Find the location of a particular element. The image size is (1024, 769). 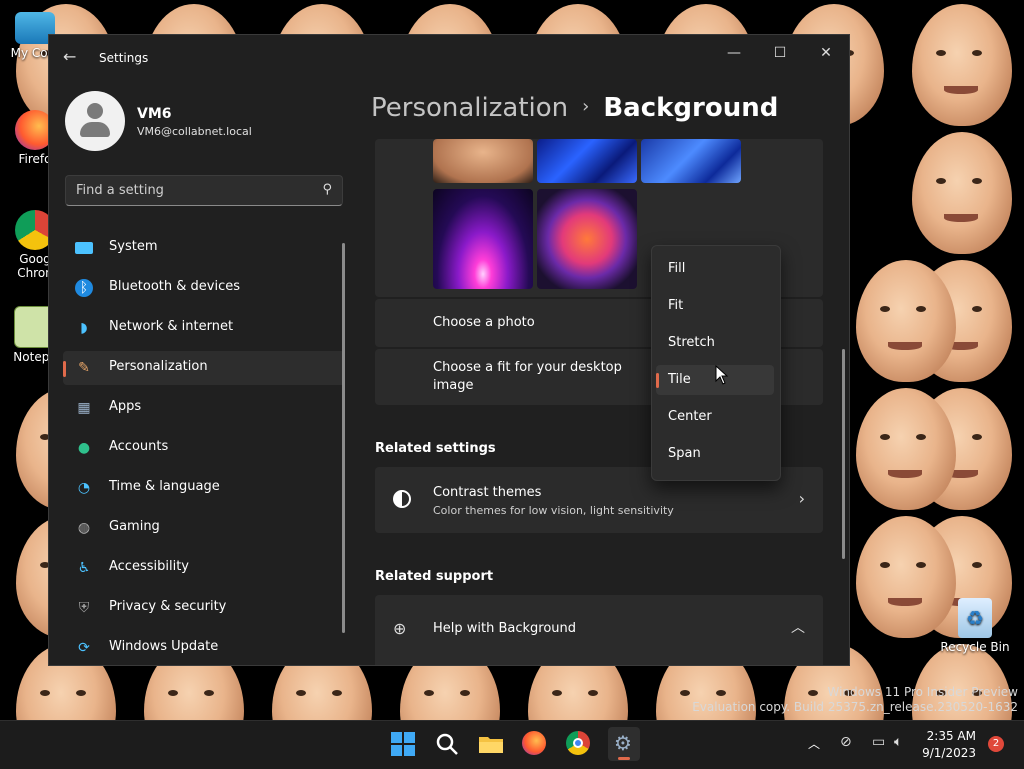

sidebar-item-accounts: ● Accounts is located at coordinates (204, 448).